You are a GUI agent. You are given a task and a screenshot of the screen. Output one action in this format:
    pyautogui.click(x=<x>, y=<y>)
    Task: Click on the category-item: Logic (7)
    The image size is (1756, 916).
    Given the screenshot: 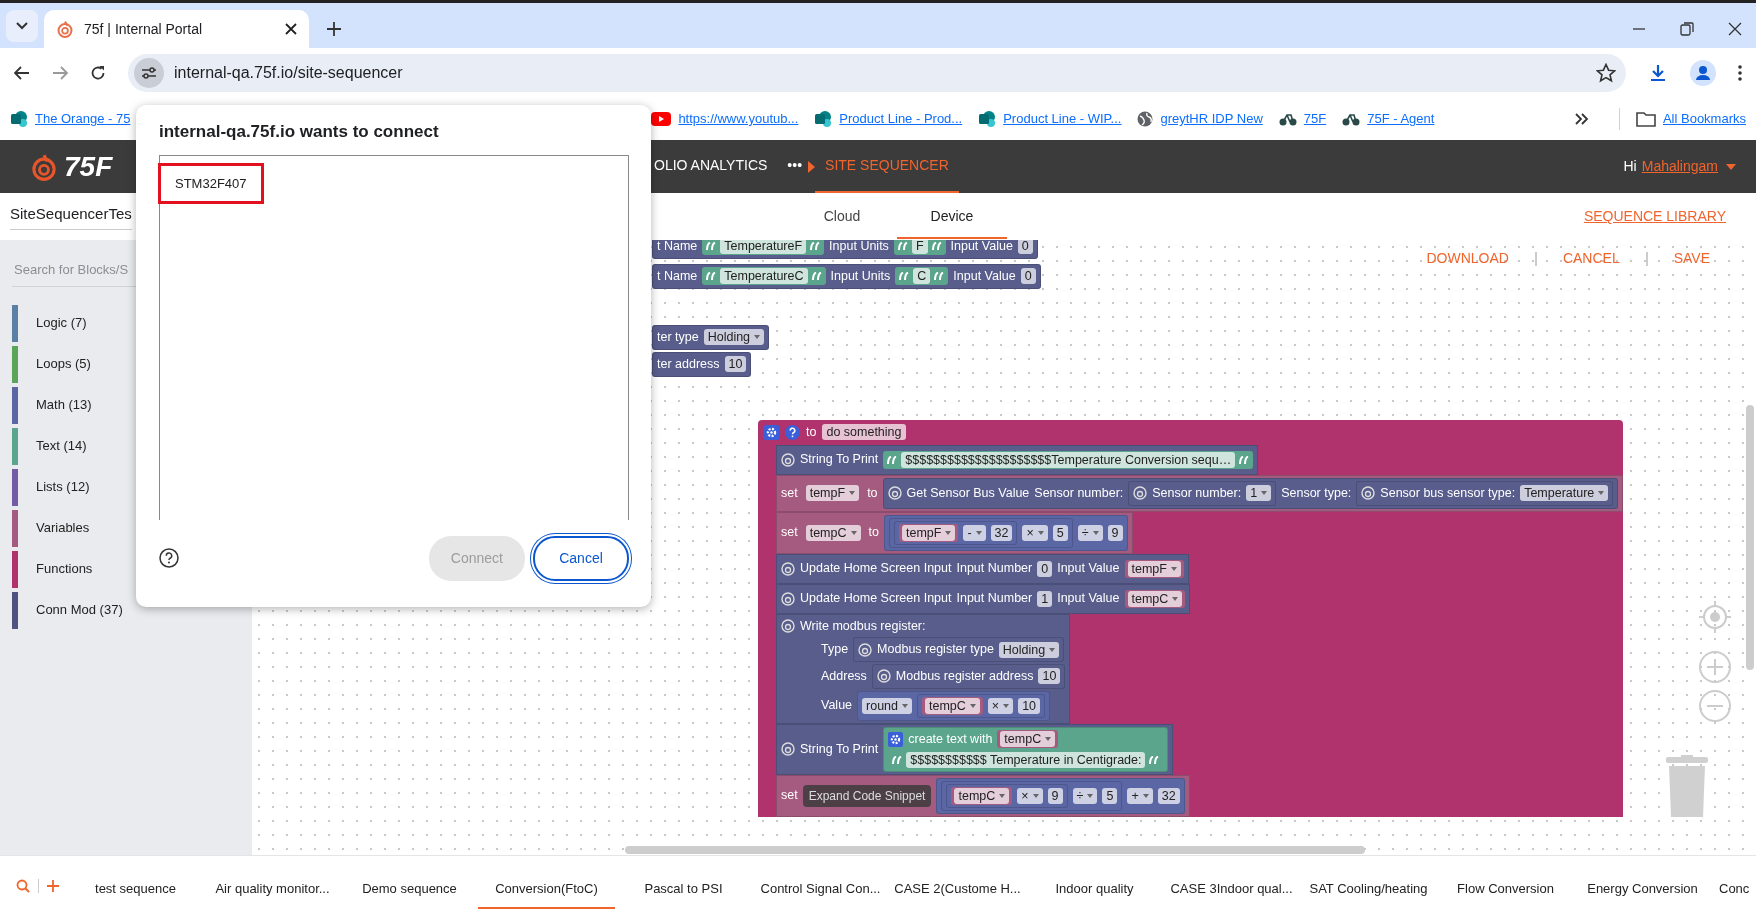 What is the action you would take?
    pyautogui.click(x=61, y=323)
    